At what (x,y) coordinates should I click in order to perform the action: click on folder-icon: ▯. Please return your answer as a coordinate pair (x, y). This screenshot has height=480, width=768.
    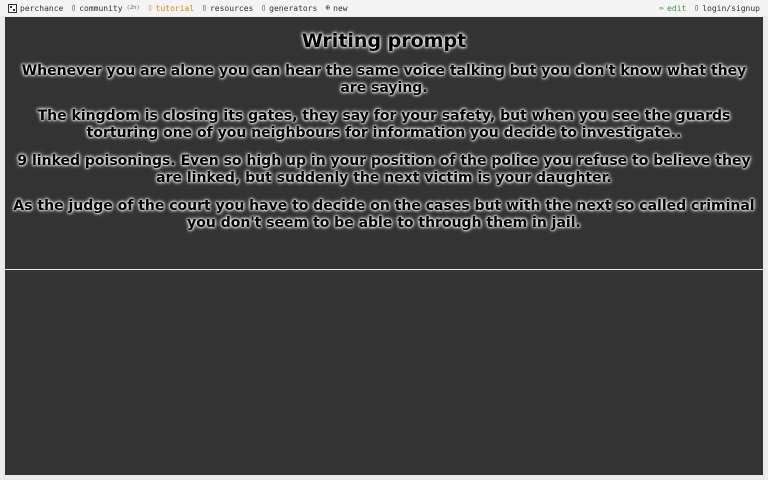
    Looking at the image, I should click on (204, 7).